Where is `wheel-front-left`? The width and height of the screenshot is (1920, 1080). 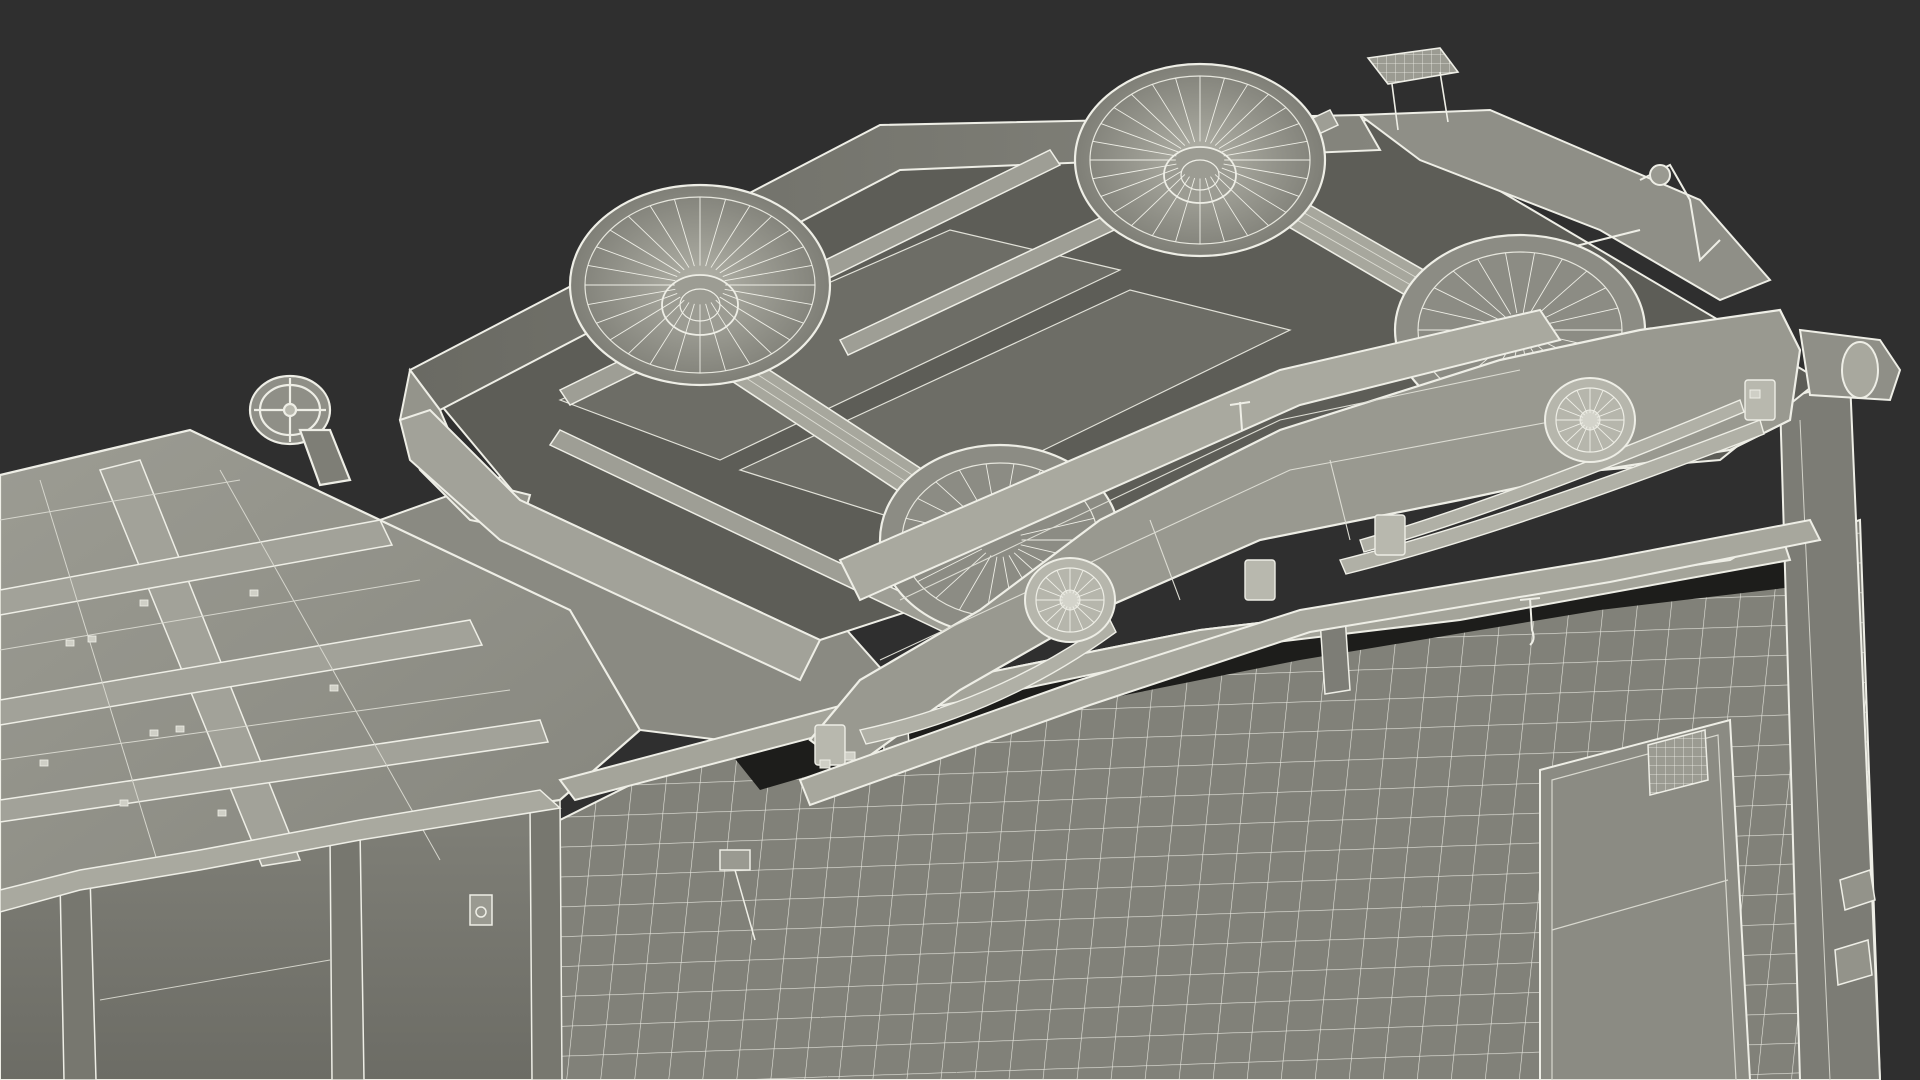 wheel-front-left is located at coordinates (1200, 160).